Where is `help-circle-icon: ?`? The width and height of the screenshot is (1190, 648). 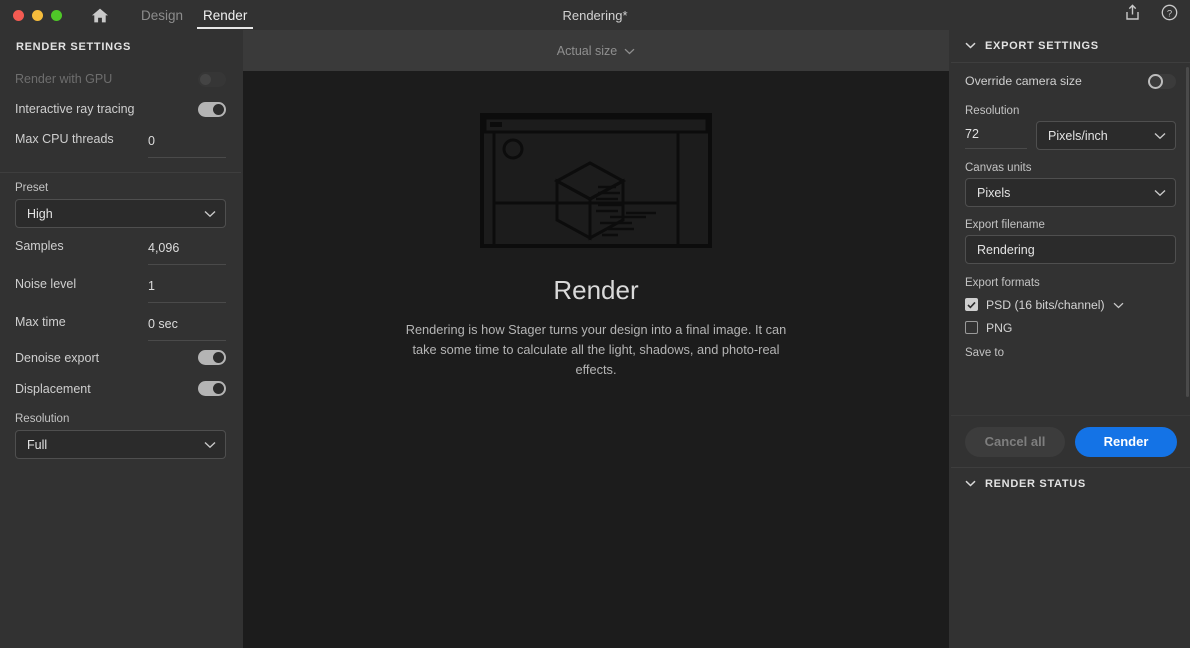
help-circle-icon: ? is located at coordinates (1169, 15).